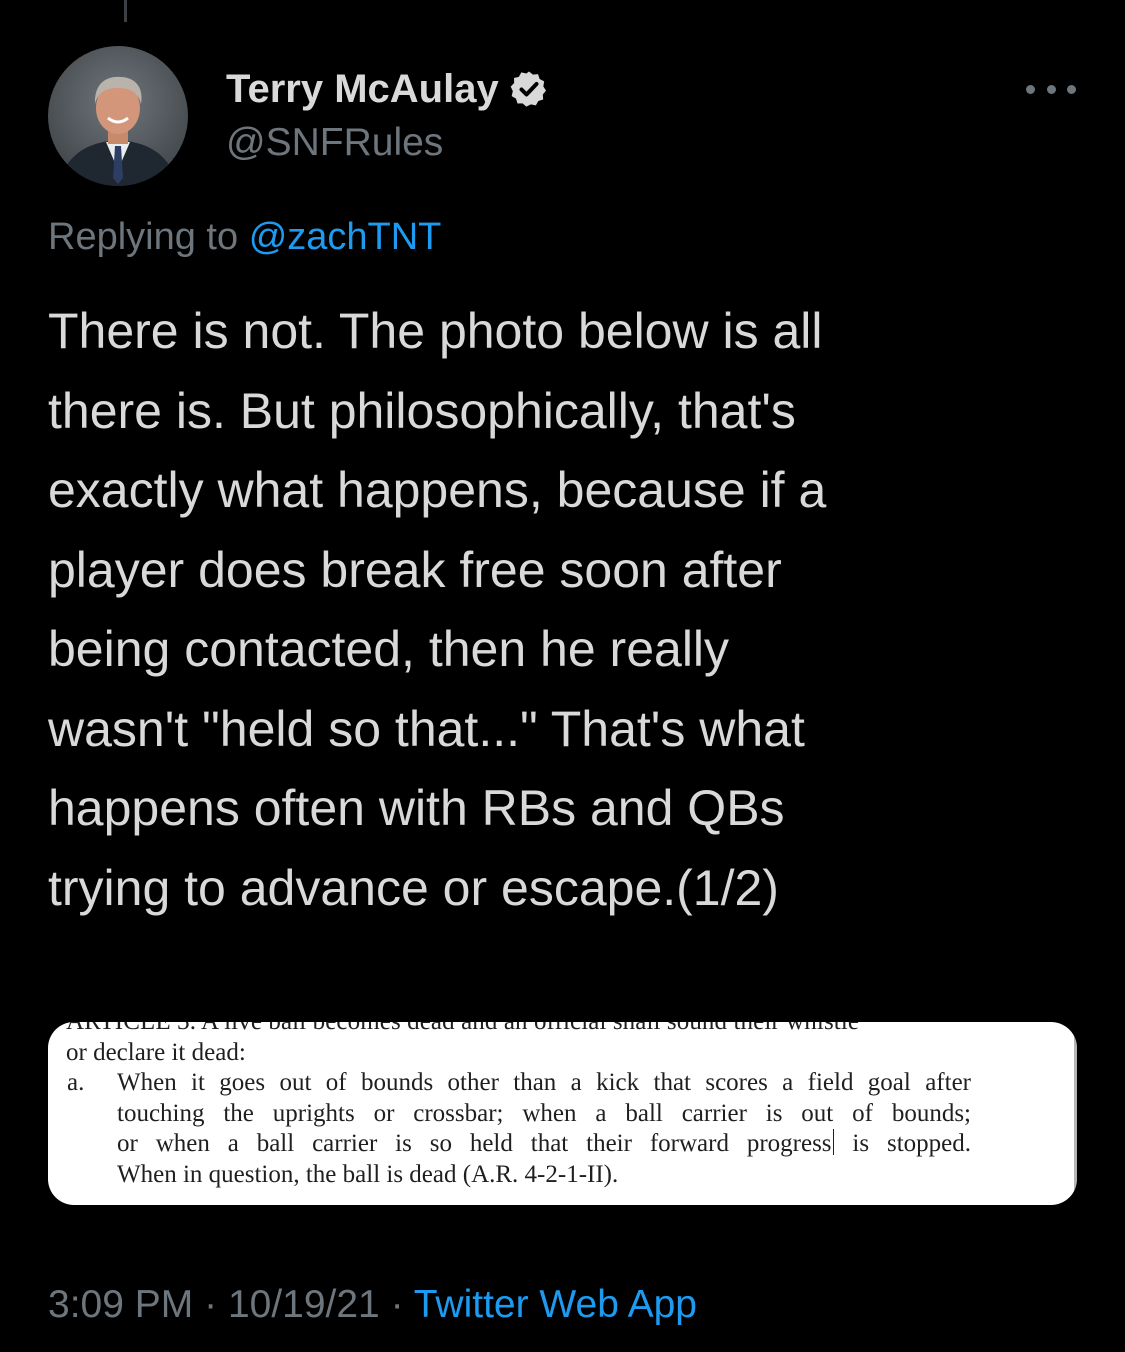 The height and width of the screenshot is (1352, 1125). I want to click on avatar, so click(118, 116).